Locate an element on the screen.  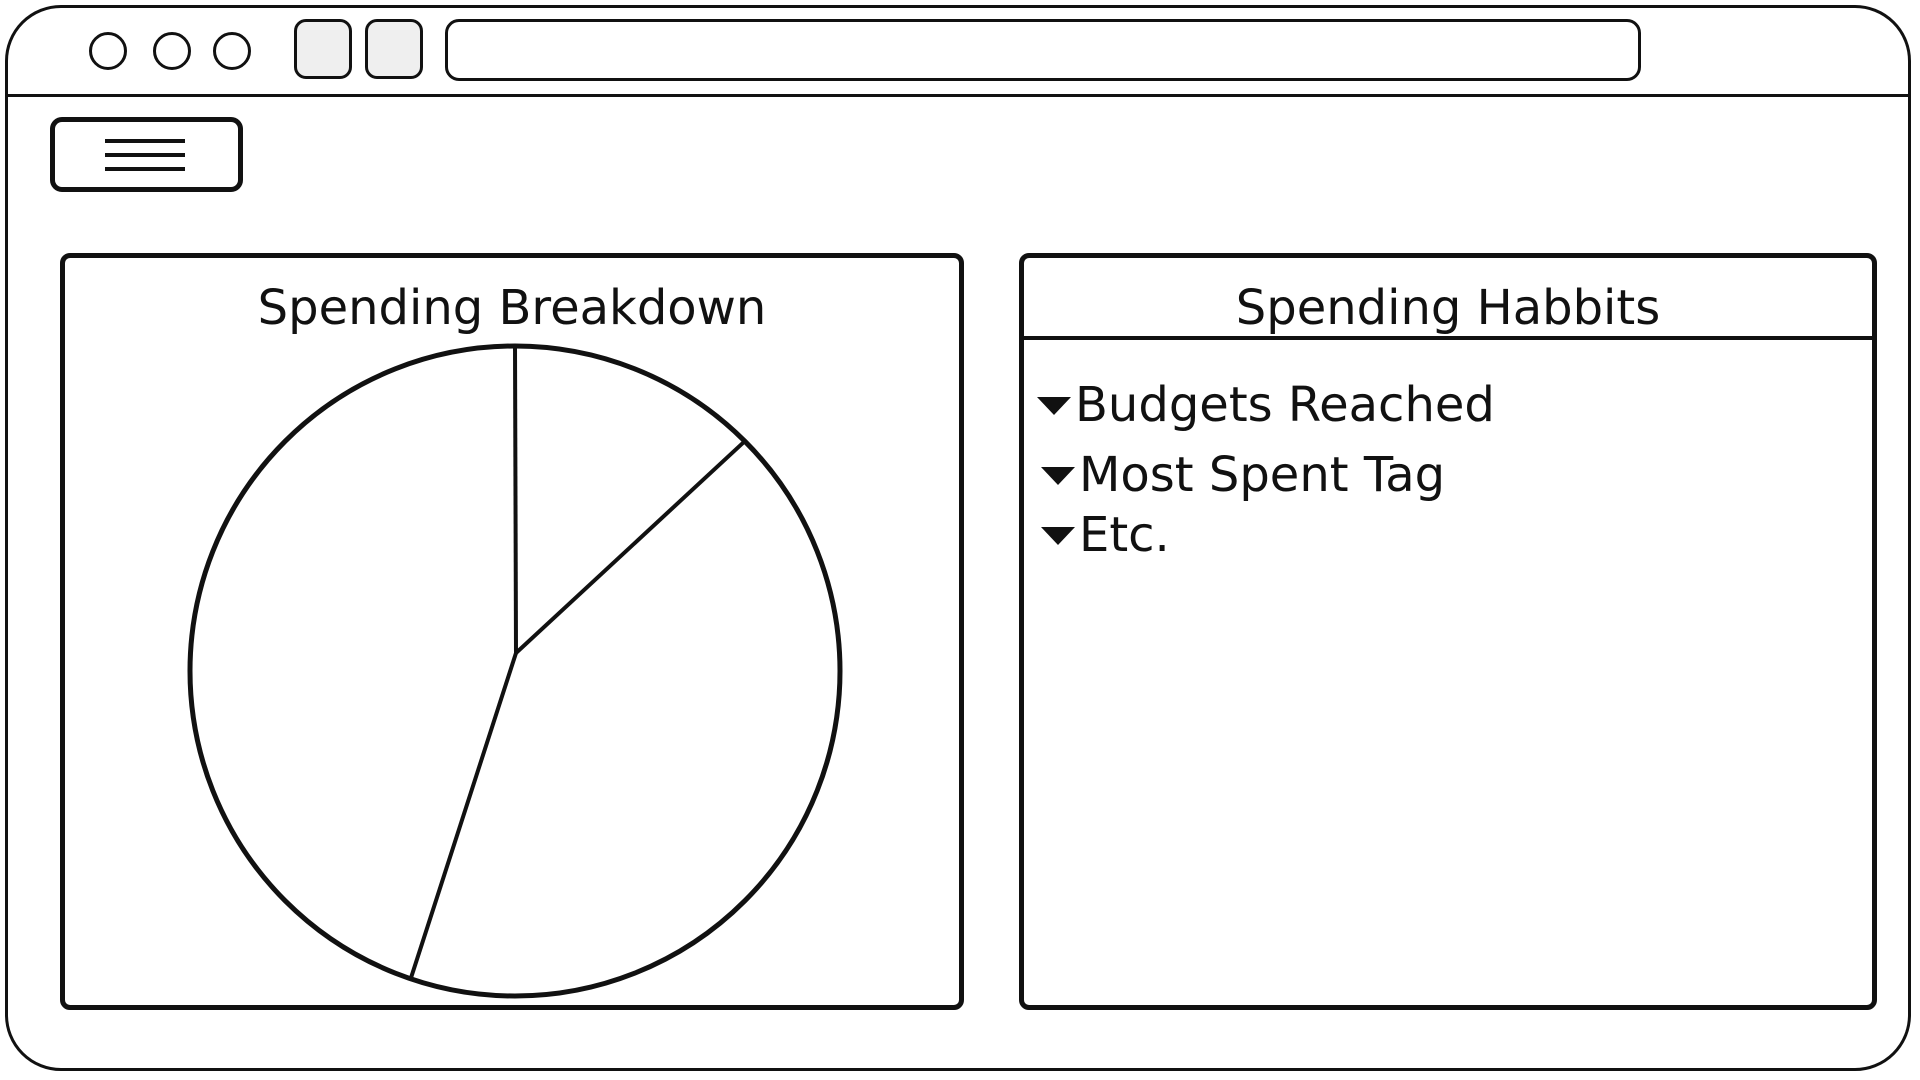
habit-item-etc: Etc. is located at coordinates (1105, 535).